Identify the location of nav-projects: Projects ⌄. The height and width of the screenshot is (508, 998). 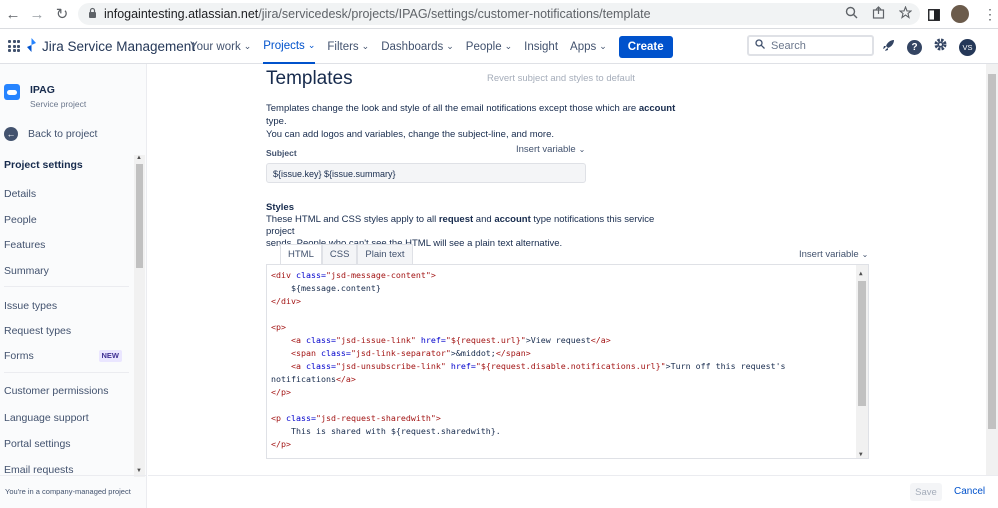
(289, 46).